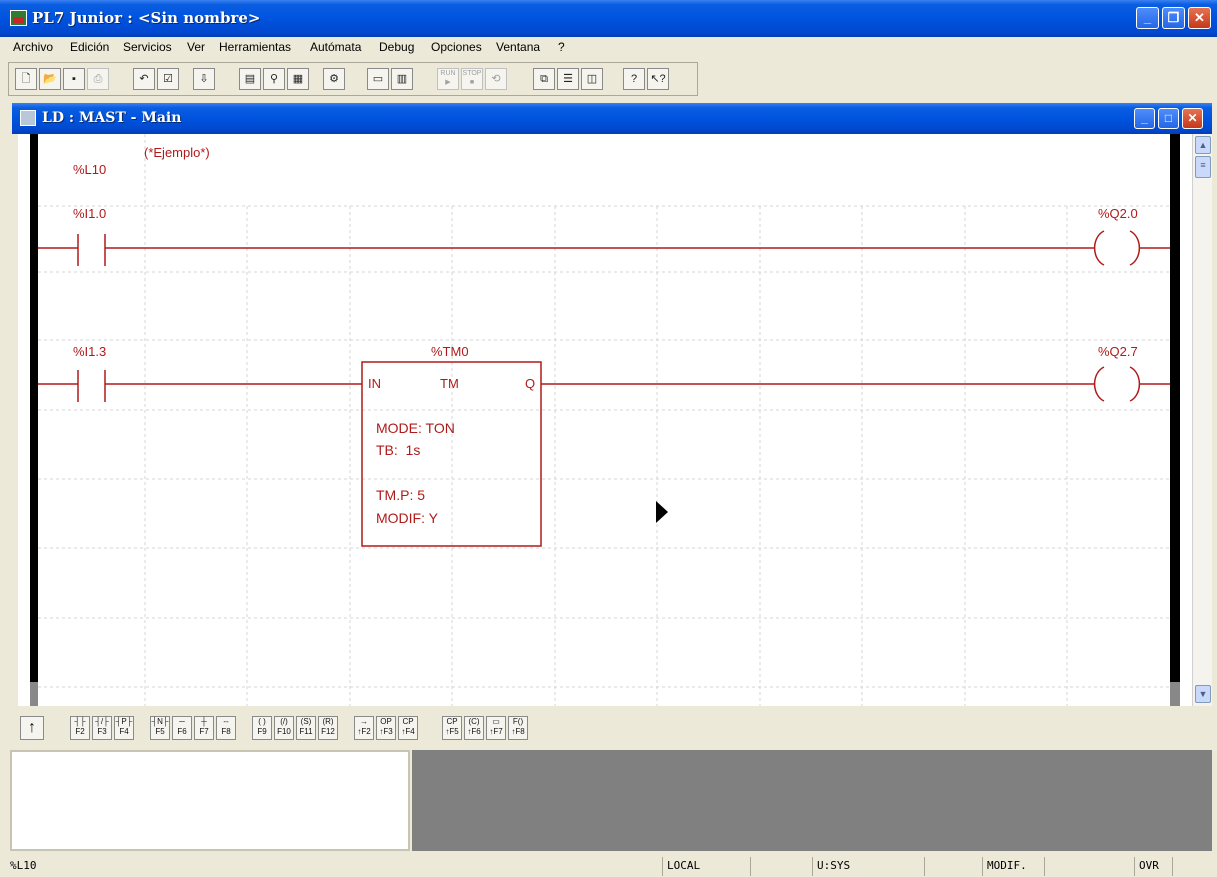 This screenshot has width=1217, height=877. What do you see at coordinates (1202, 420) in the screenshot?
I see `vertical-scrollbar: ▲ ≡ ▼` at bounding box center [1202, 420].